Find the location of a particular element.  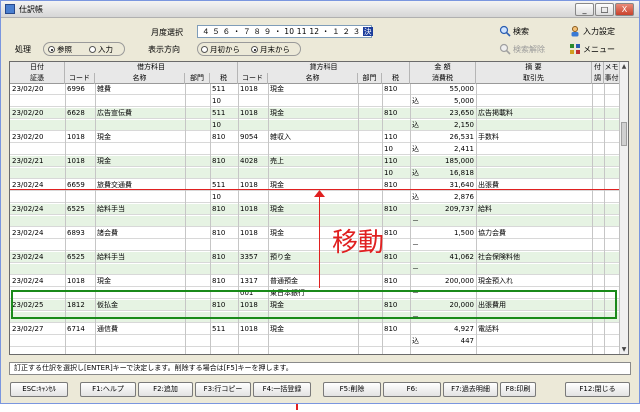

header-attach: 付 is located at coordinates (598, 67).